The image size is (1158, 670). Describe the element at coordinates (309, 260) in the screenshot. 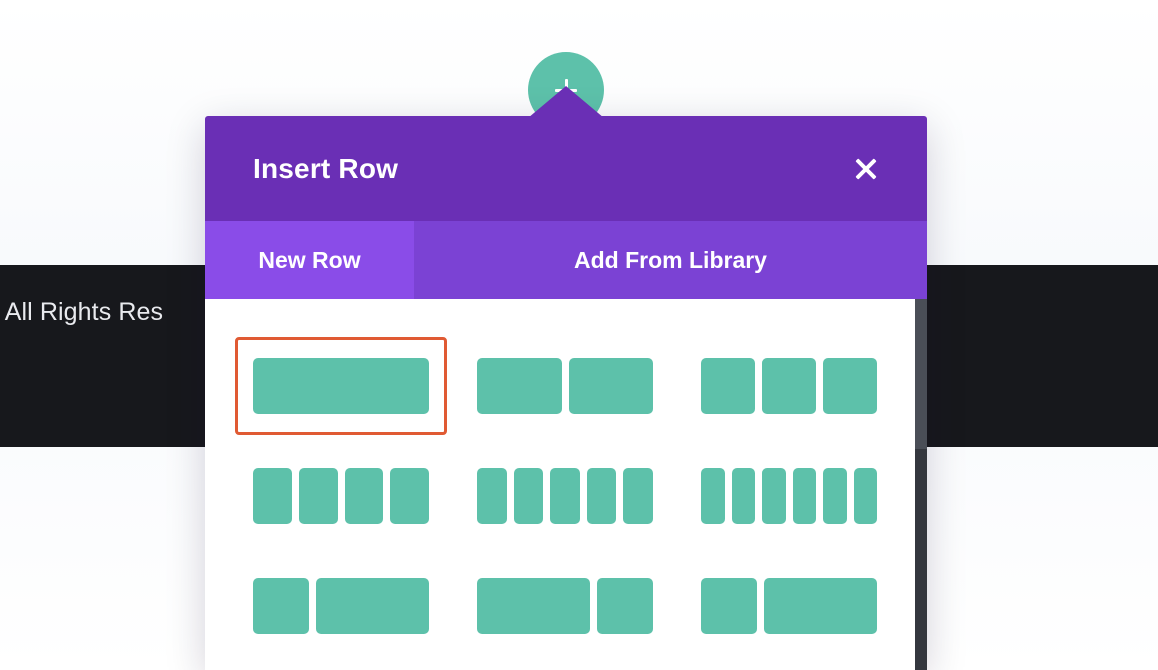

I see `tab-new-row: New Row` at that location.